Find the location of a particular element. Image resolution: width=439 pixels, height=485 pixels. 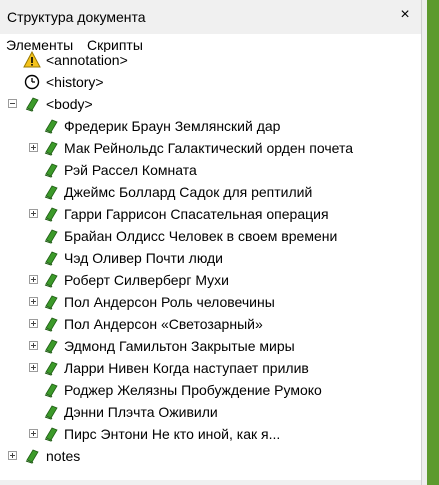

close-icon: × is located at coordinates (405, 15).